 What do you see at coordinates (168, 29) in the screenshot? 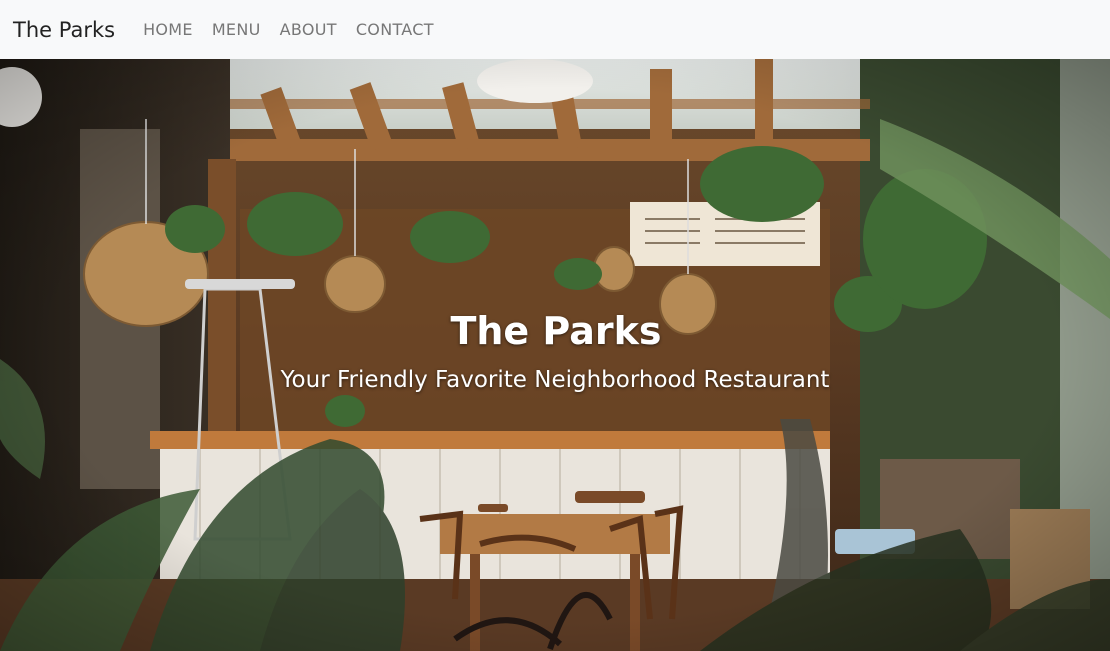
I see `nav-link-home: HOME` at bounding box center [168, 29].